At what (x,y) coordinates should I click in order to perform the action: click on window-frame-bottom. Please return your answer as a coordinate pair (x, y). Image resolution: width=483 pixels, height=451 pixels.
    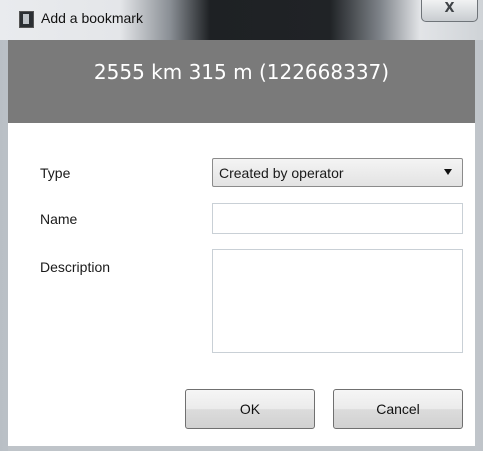
    Looking at the image, I should click on (241, 448).